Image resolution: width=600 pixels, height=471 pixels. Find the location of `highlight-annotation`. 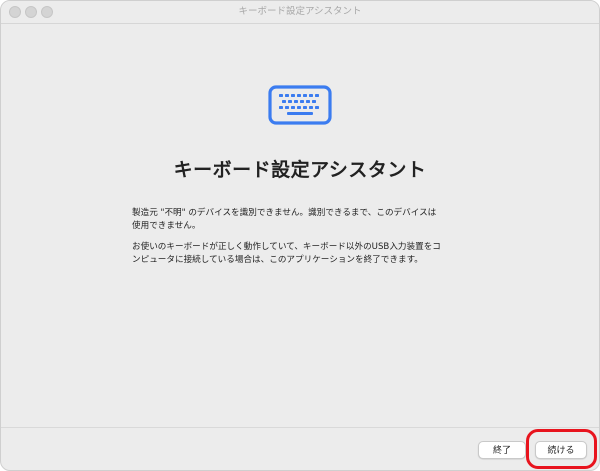

highlight-annotation is located at coordinates (561, 449).